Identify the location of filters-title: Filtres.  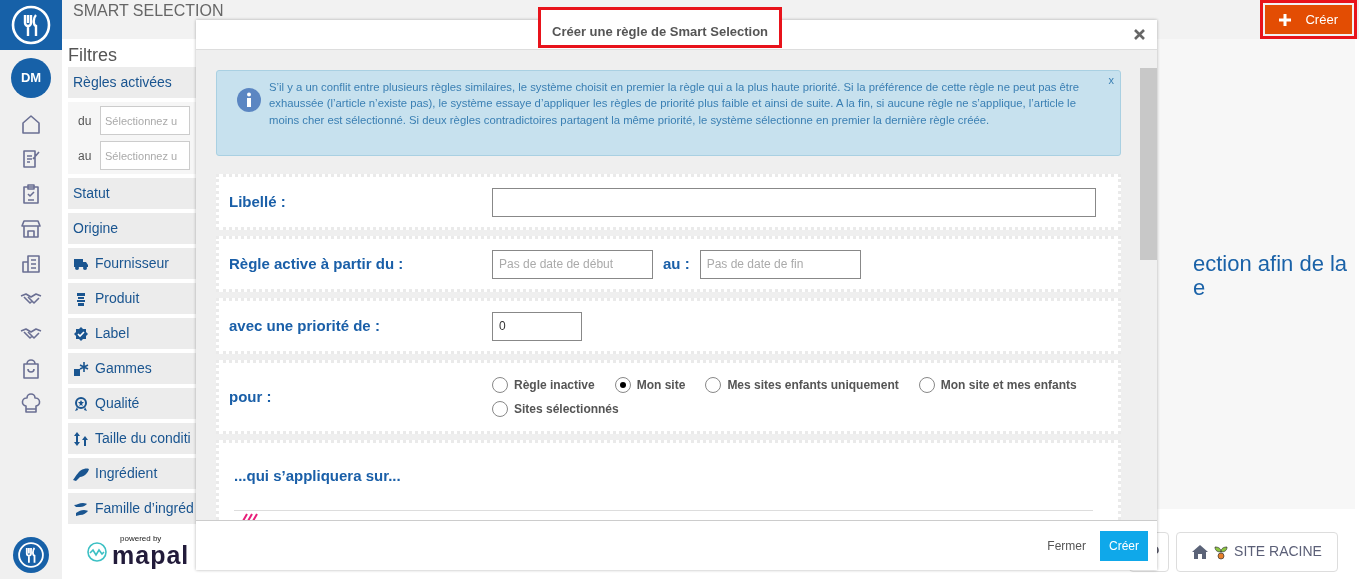
(93, 55).